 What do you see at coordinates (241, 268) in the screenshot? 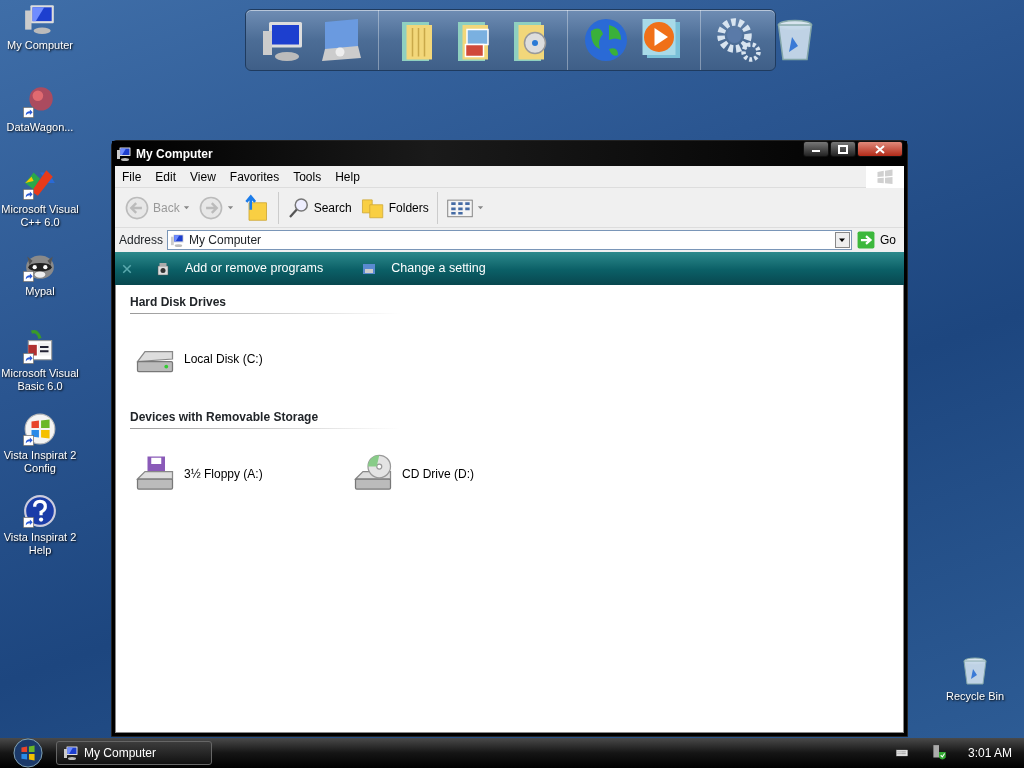
I see `task-link: Add or remove programs` at bounding box center [241, 268].